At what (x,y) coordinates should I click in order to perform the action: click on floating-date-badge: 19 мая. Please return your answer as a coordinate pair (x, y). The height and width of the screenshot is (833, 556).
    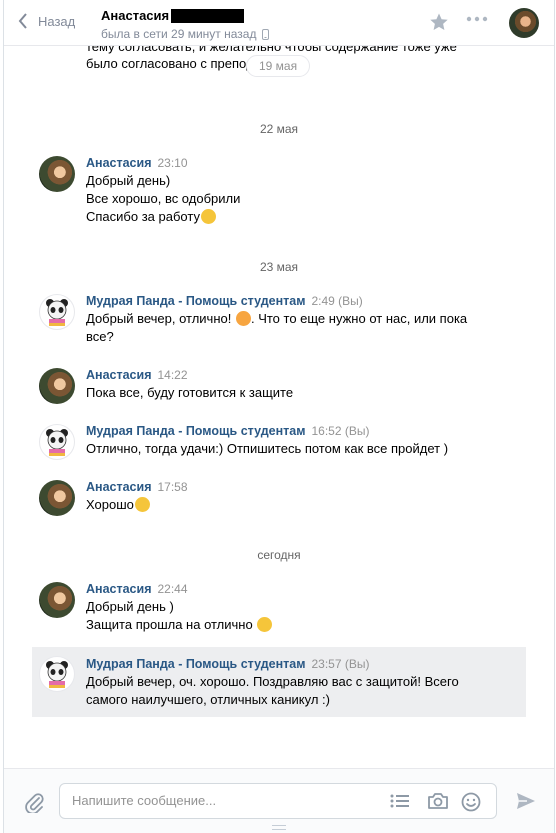
    Looking at the image, I should click on (278, 66).